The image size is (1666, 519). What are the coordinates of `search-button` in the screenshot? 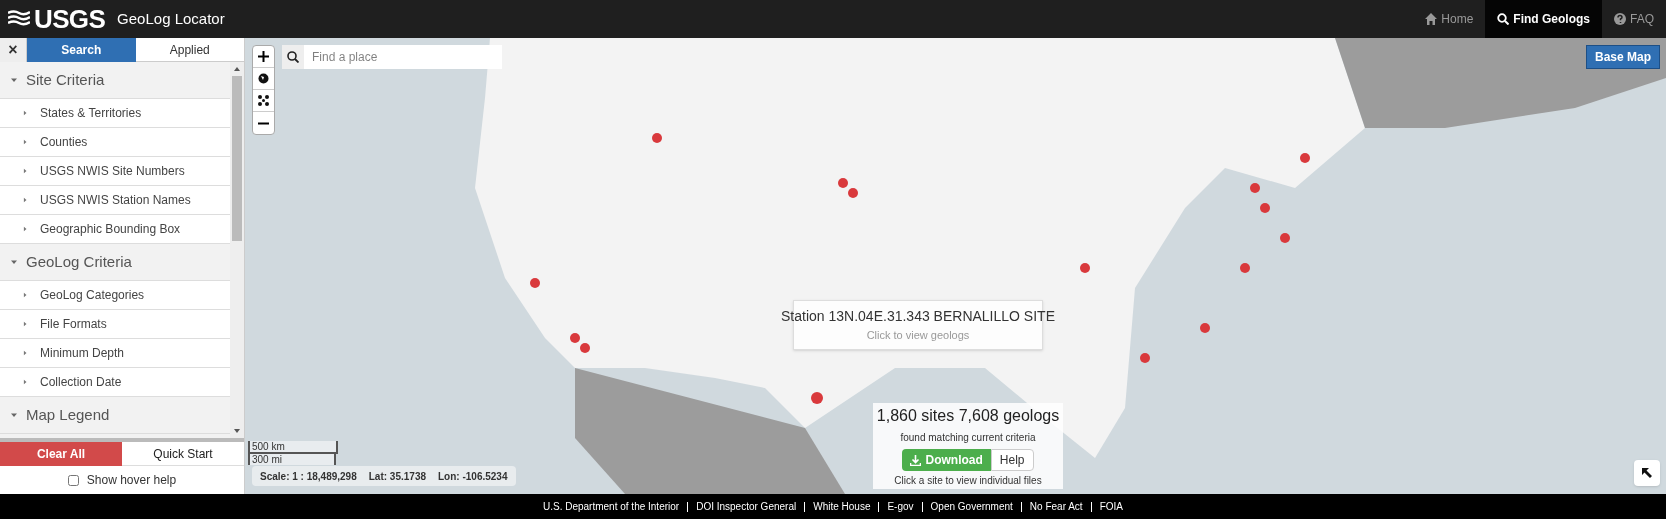 It's located at (293, 57).